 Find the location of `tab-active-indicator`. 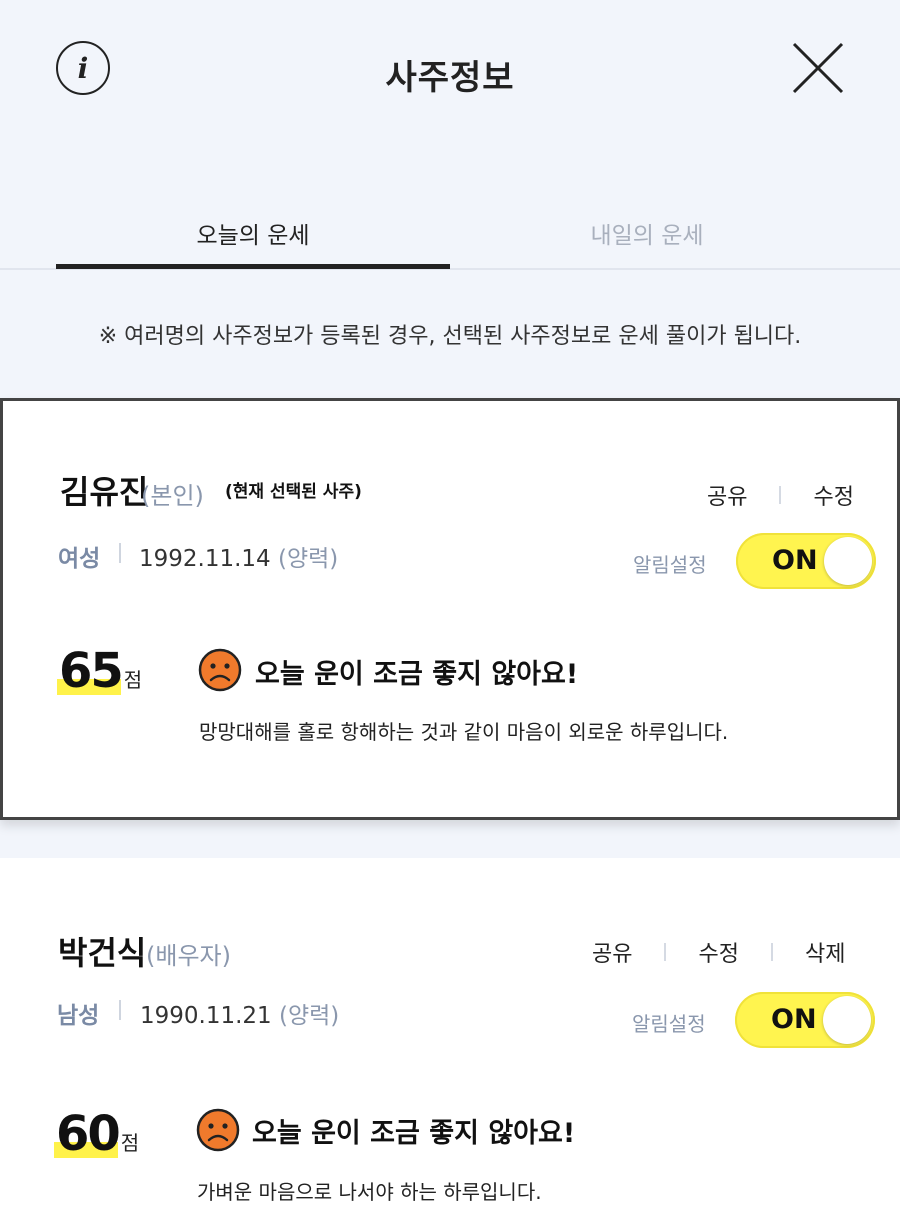

tab-active-indicator is located at coordinates (253, 266).